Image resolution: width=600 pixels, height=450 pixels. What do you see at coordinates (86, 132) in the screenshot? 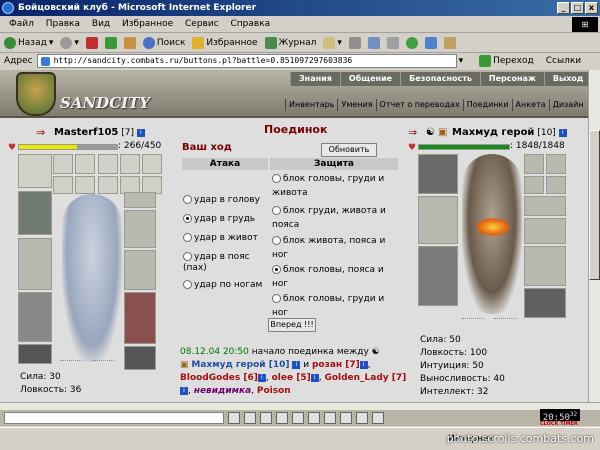
I see `player-name: Masterf105` at bounding box center [86, 132].